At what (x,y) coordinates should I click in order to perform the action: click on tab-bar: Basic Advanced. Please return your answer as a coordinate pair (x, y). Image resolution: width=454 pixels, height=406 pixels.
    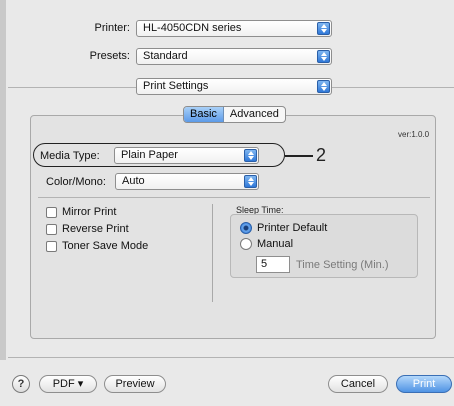
    Looking at the image, I should click on (234, 114).